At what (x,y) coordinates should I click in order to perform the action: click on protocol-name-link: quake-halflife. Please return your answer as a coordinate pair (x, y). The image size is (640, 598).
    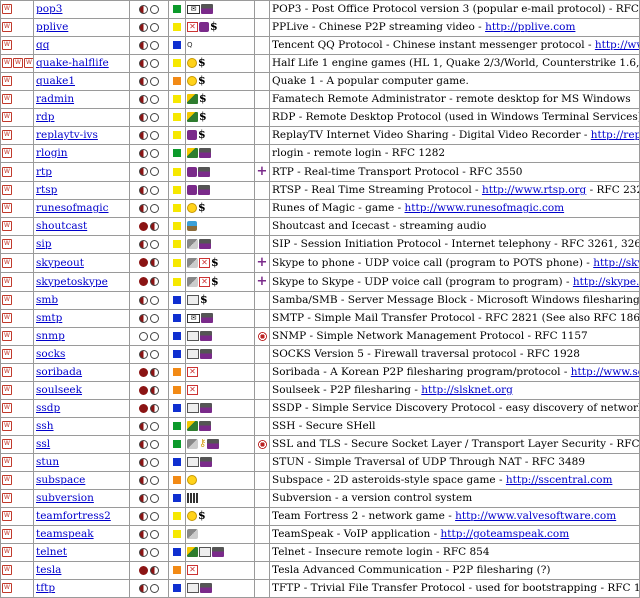
    Looking at the image, I should click on (72, 63).